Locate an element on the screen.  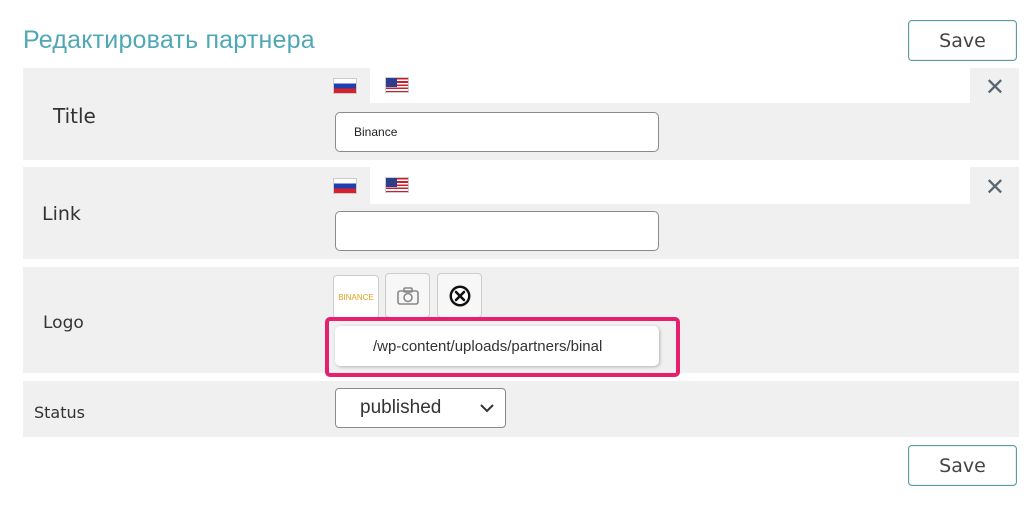
title-field-cell: ✕ Binance is located at coordinates (669, 114).